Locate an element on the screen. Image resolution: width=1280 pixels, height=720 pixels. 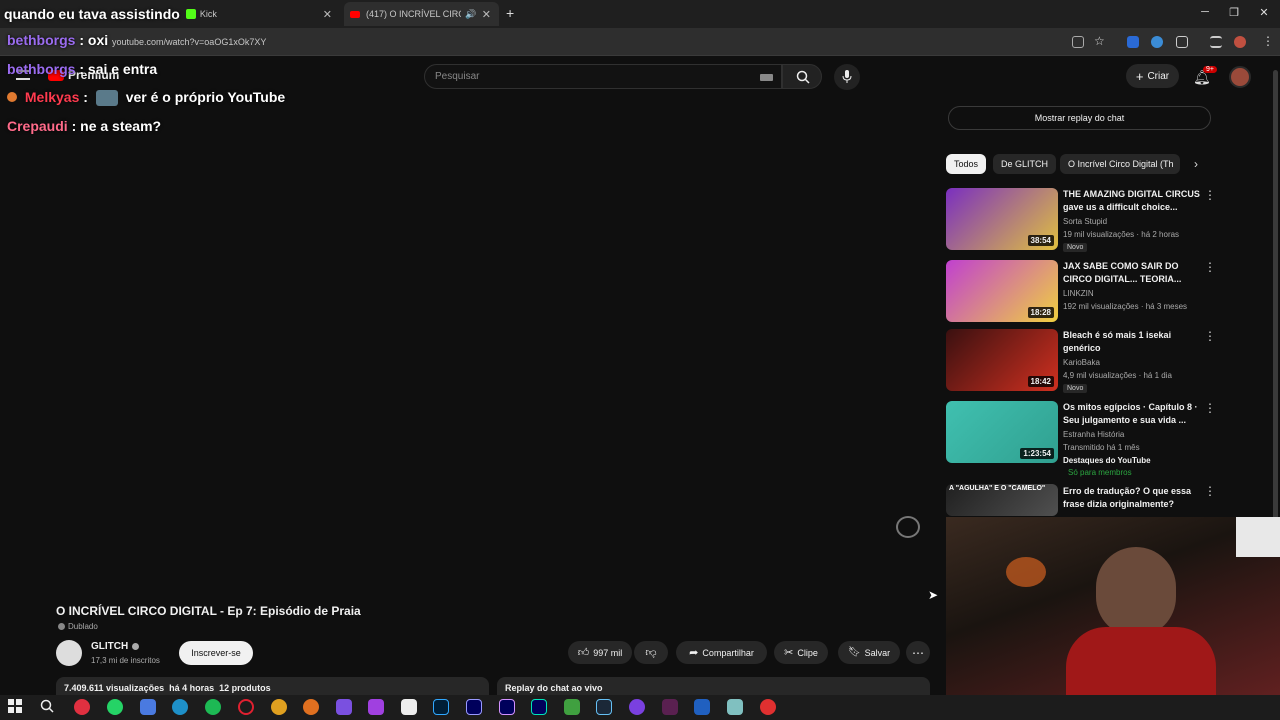
audition-icon is located at coordinates (539, 707).